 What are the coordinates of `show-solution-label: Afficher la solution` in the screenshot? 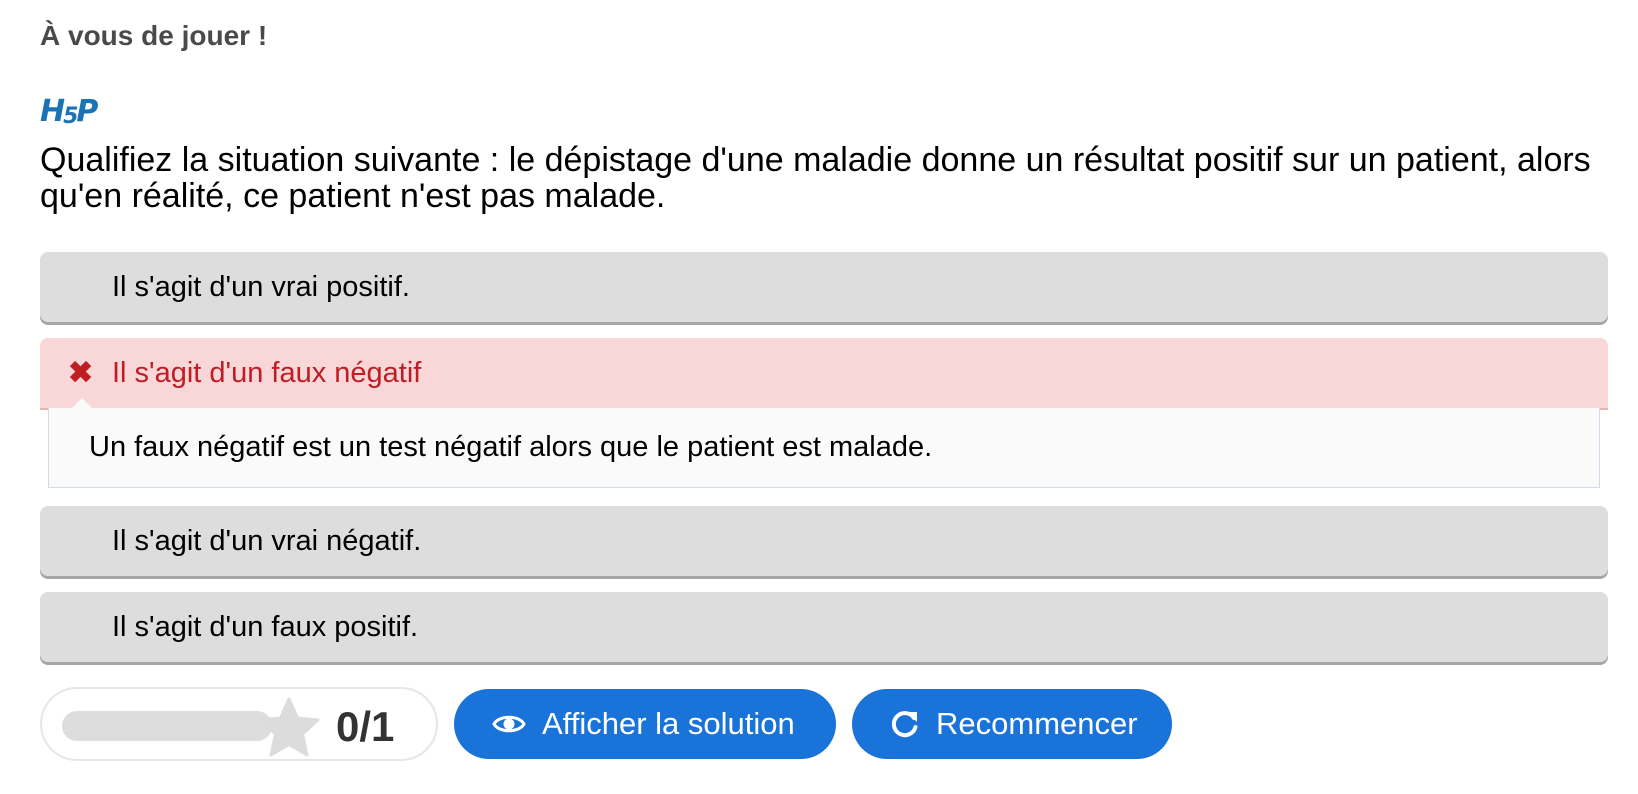 It's located at (668, 723).